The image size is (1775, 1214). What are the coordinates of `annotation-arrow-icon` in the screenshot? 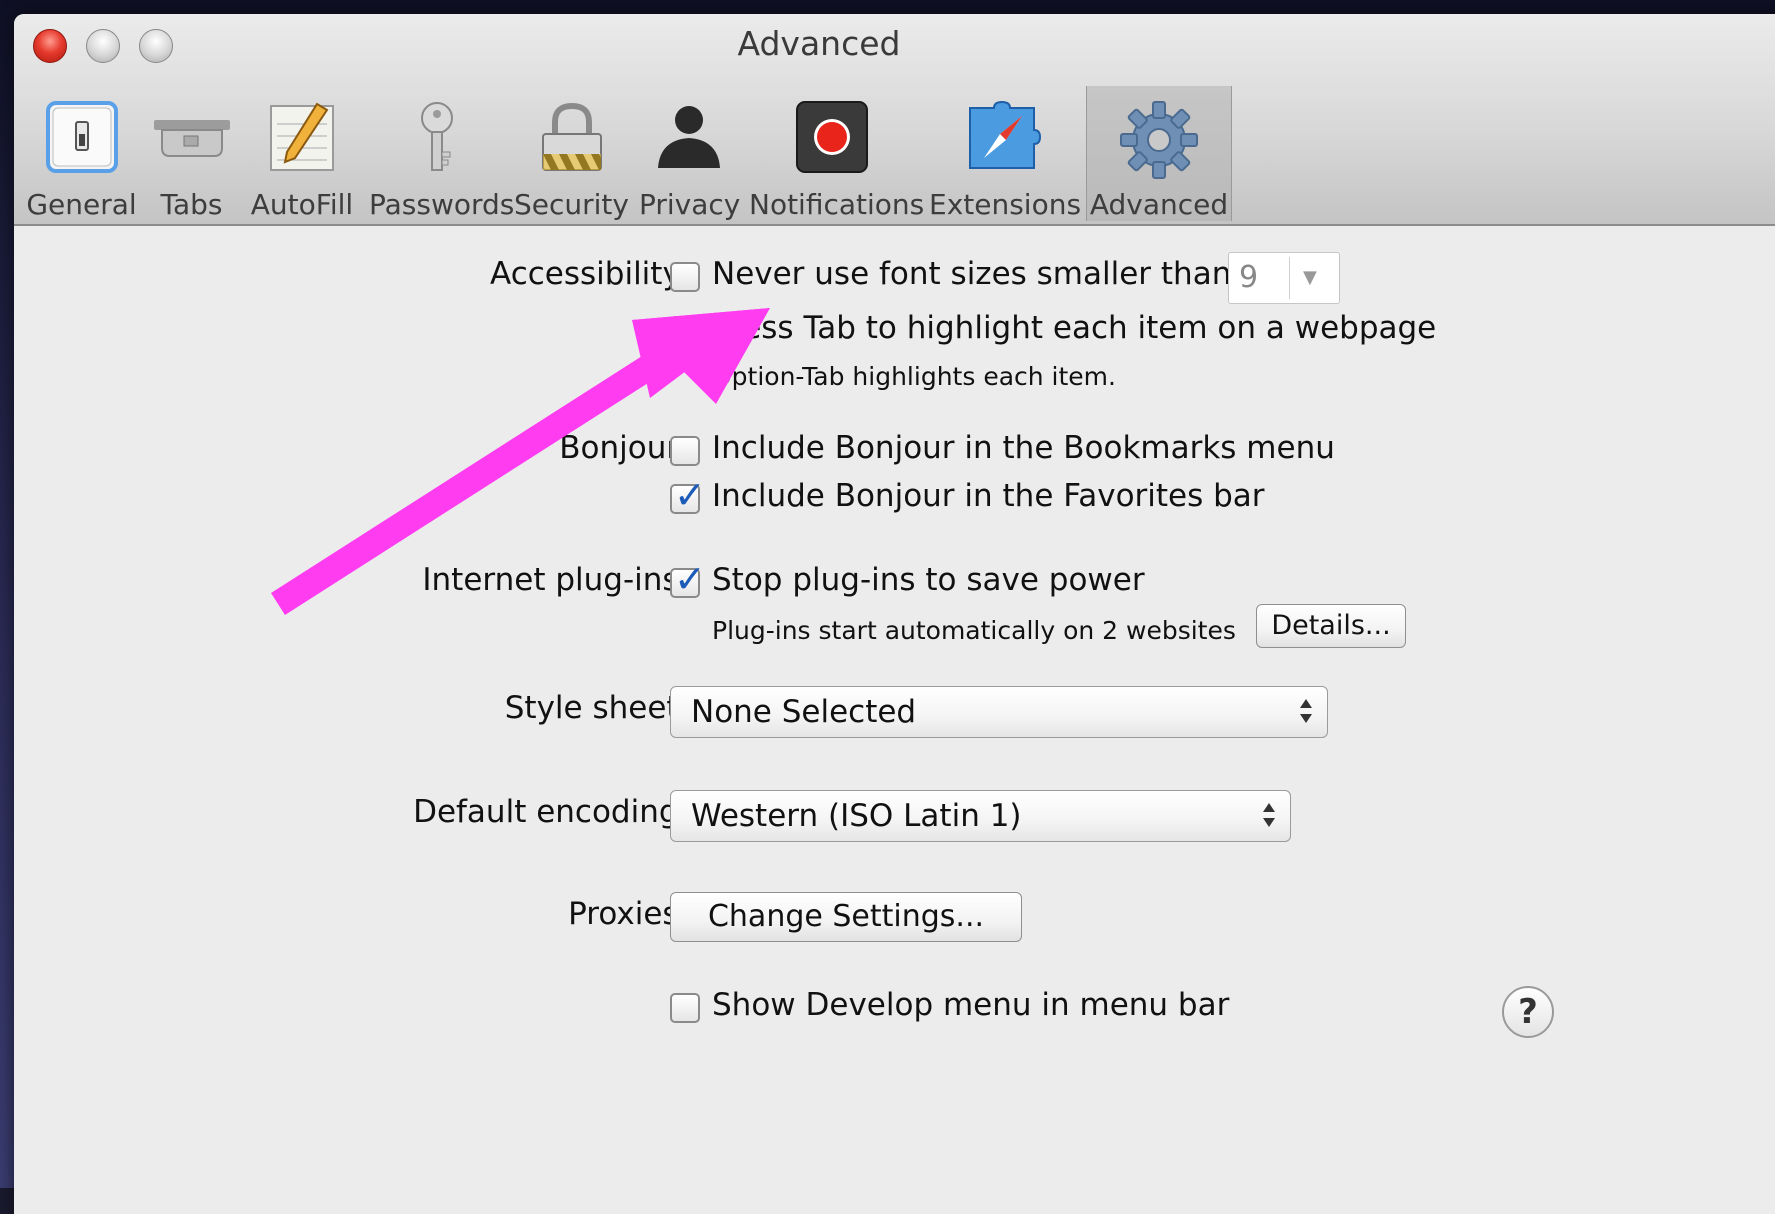 It's located at (520, 461).